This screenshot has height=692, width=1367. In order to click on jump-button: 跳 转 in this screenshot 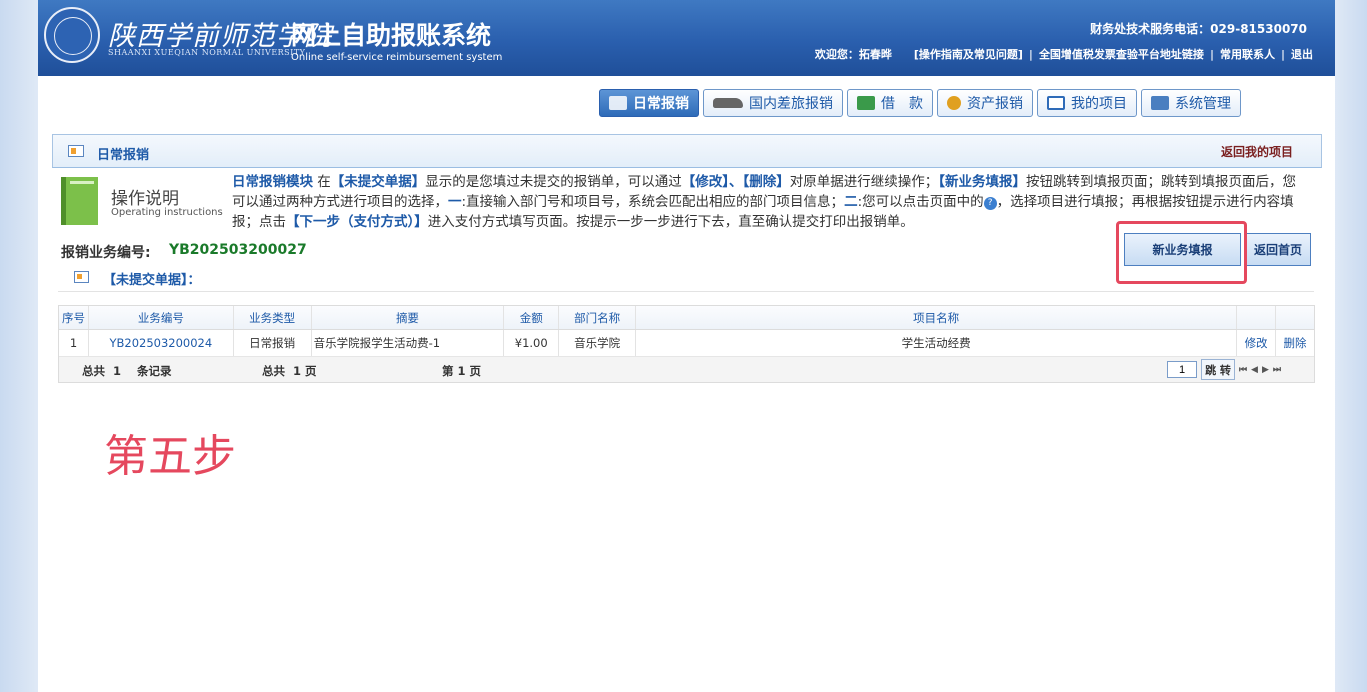, I will do `click(1218, 369)`.